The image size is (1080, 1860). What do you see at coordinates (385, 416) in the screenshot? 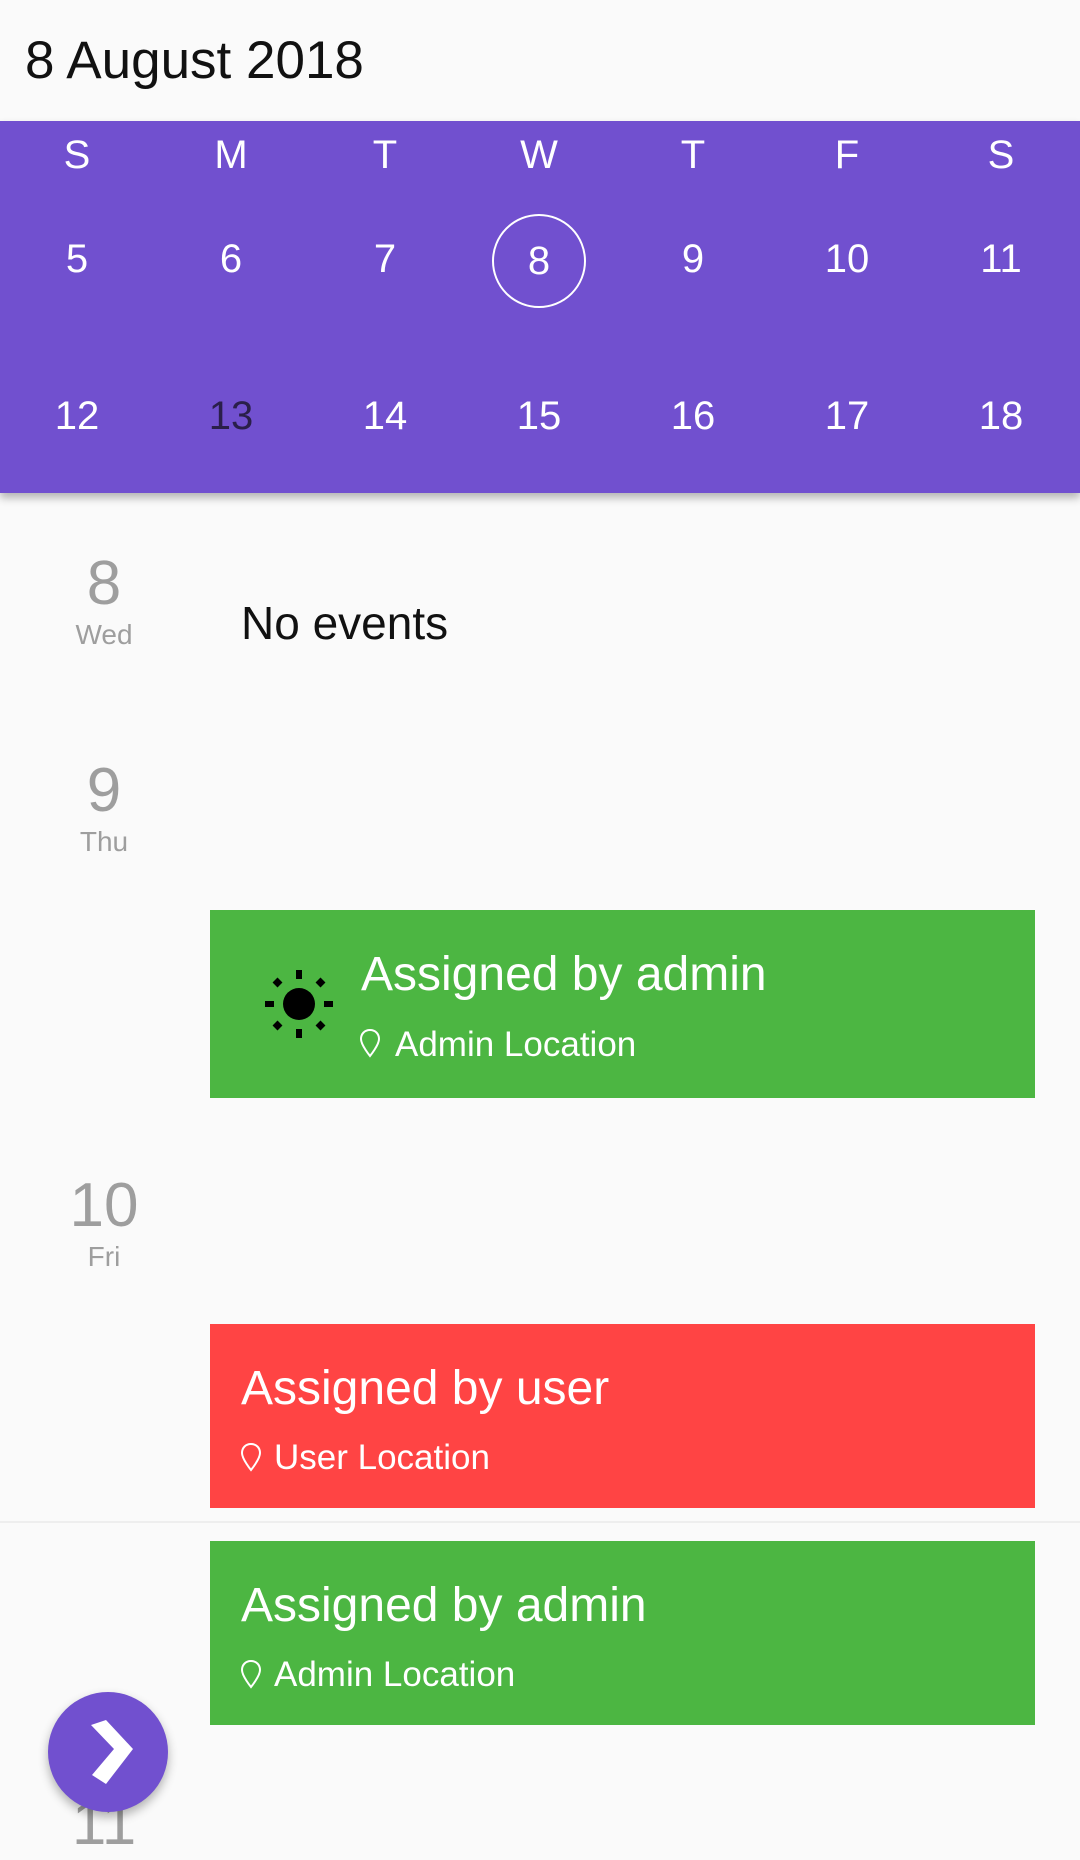
I see `calendar-day: 14` at bounding box center [385, 416].